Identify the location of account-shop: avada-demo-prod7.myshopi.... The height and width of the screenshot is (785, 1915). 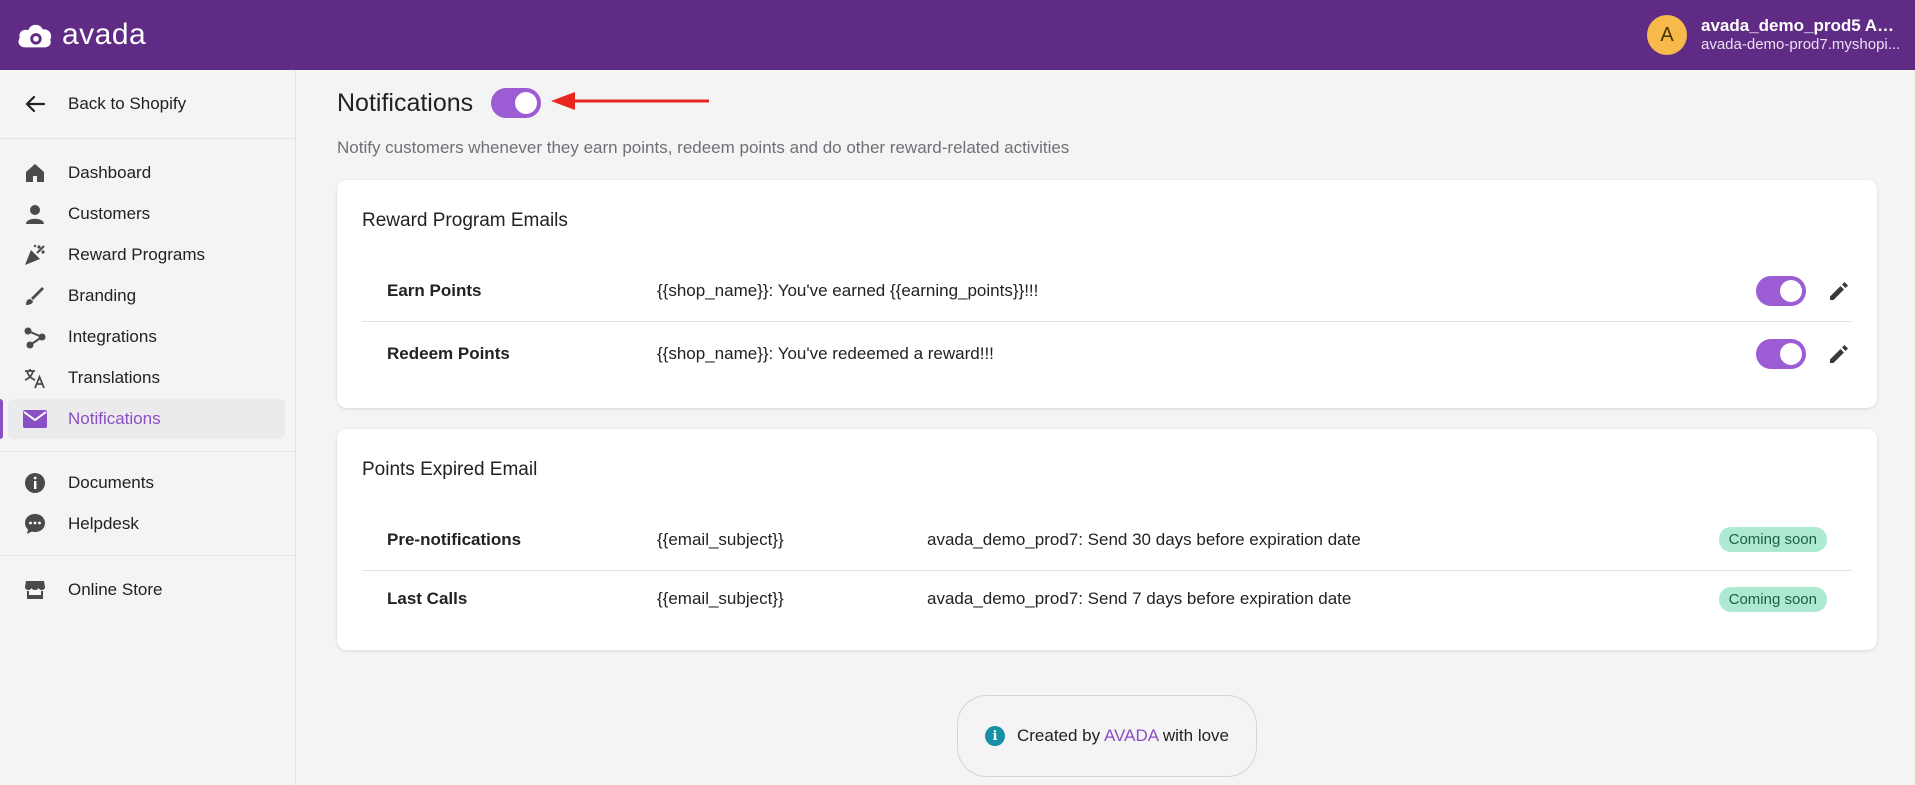
(1801, 45).